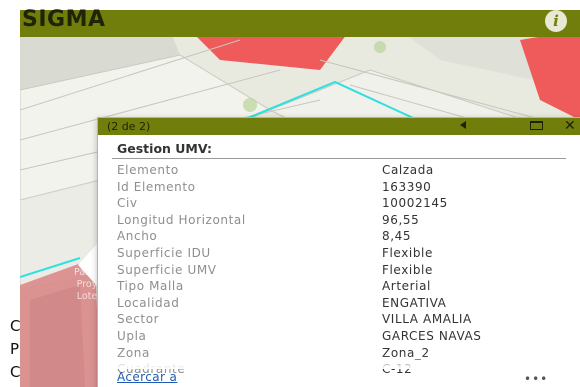 The image size is (580, 387). Describe the element at coordinates (164, 252) in the screenshot. I see `attribute-key: Superficie IDU` at that location.